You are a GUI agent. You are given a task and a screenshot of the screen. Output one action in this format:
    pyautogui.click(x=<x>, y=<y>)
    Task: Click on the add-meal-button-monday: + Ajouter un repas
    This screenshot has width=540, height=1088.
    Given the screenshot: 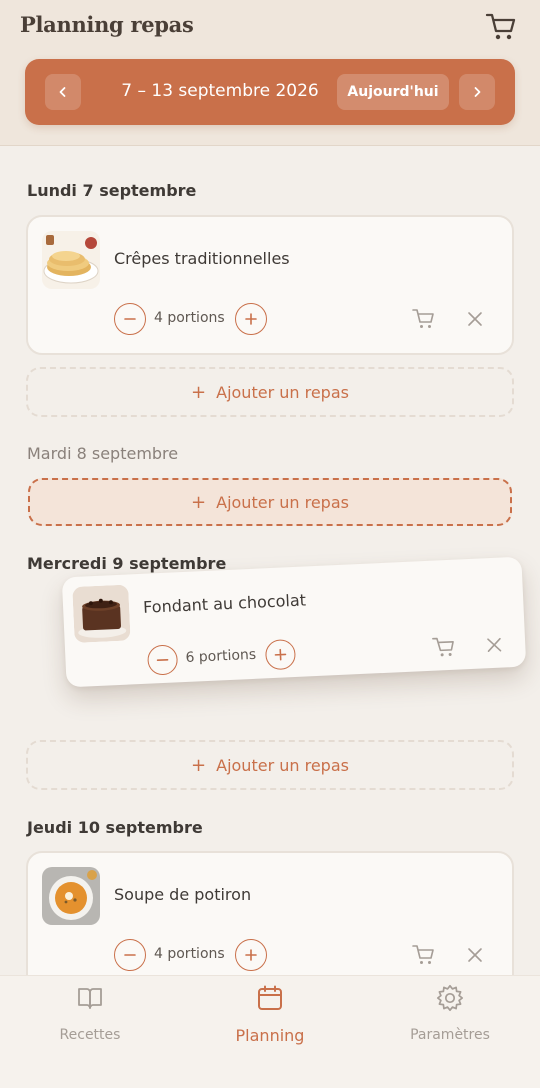 What is the action you would take?
    pyautogui.click(x=270, y=392)
    